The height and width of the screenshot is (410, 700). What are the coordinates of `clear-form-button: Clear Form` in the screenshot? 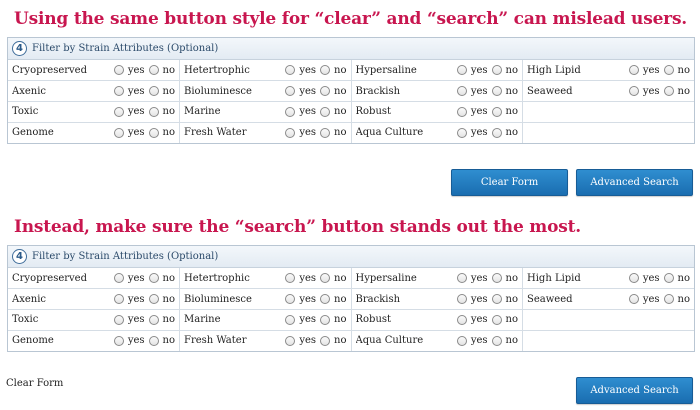 It's located at (509, 182).